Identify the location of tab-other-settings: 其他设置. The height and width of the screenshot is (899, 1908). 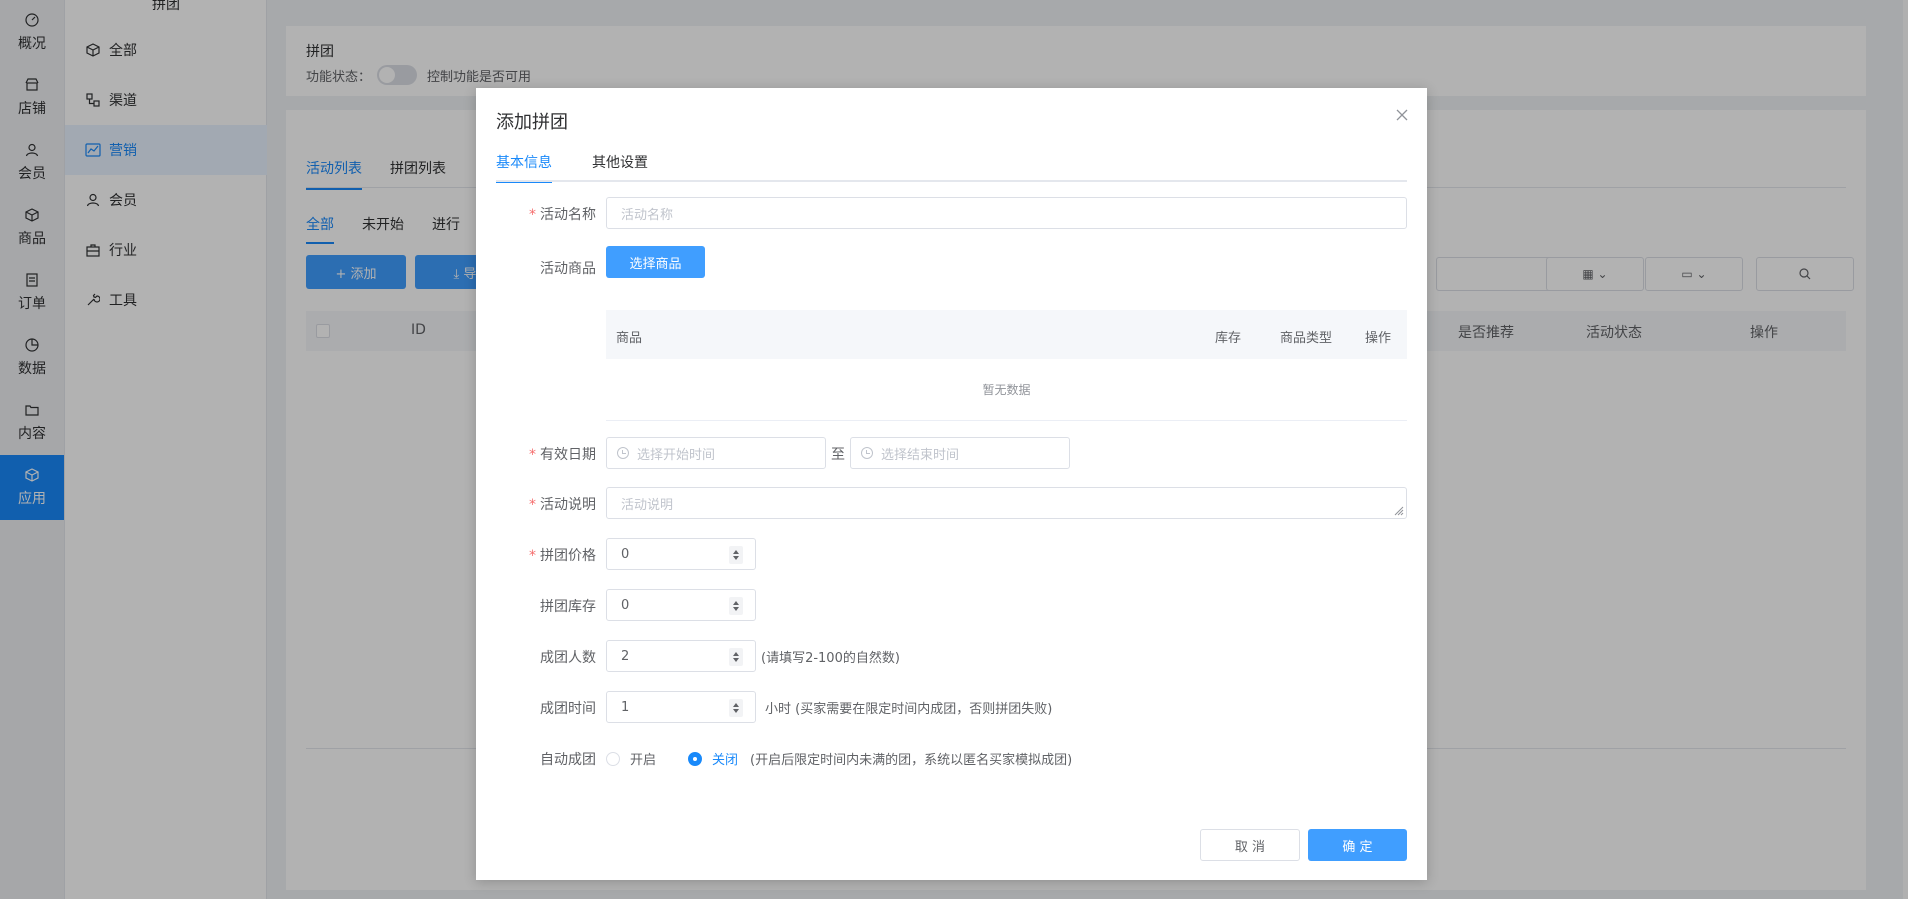
(620, 167).